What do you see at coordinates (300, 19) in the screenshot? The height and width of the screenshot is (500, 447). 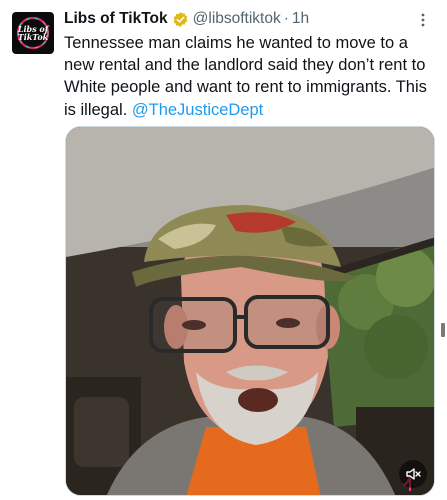 I see `timestamp: 1h` at bounding box center [300, 19].